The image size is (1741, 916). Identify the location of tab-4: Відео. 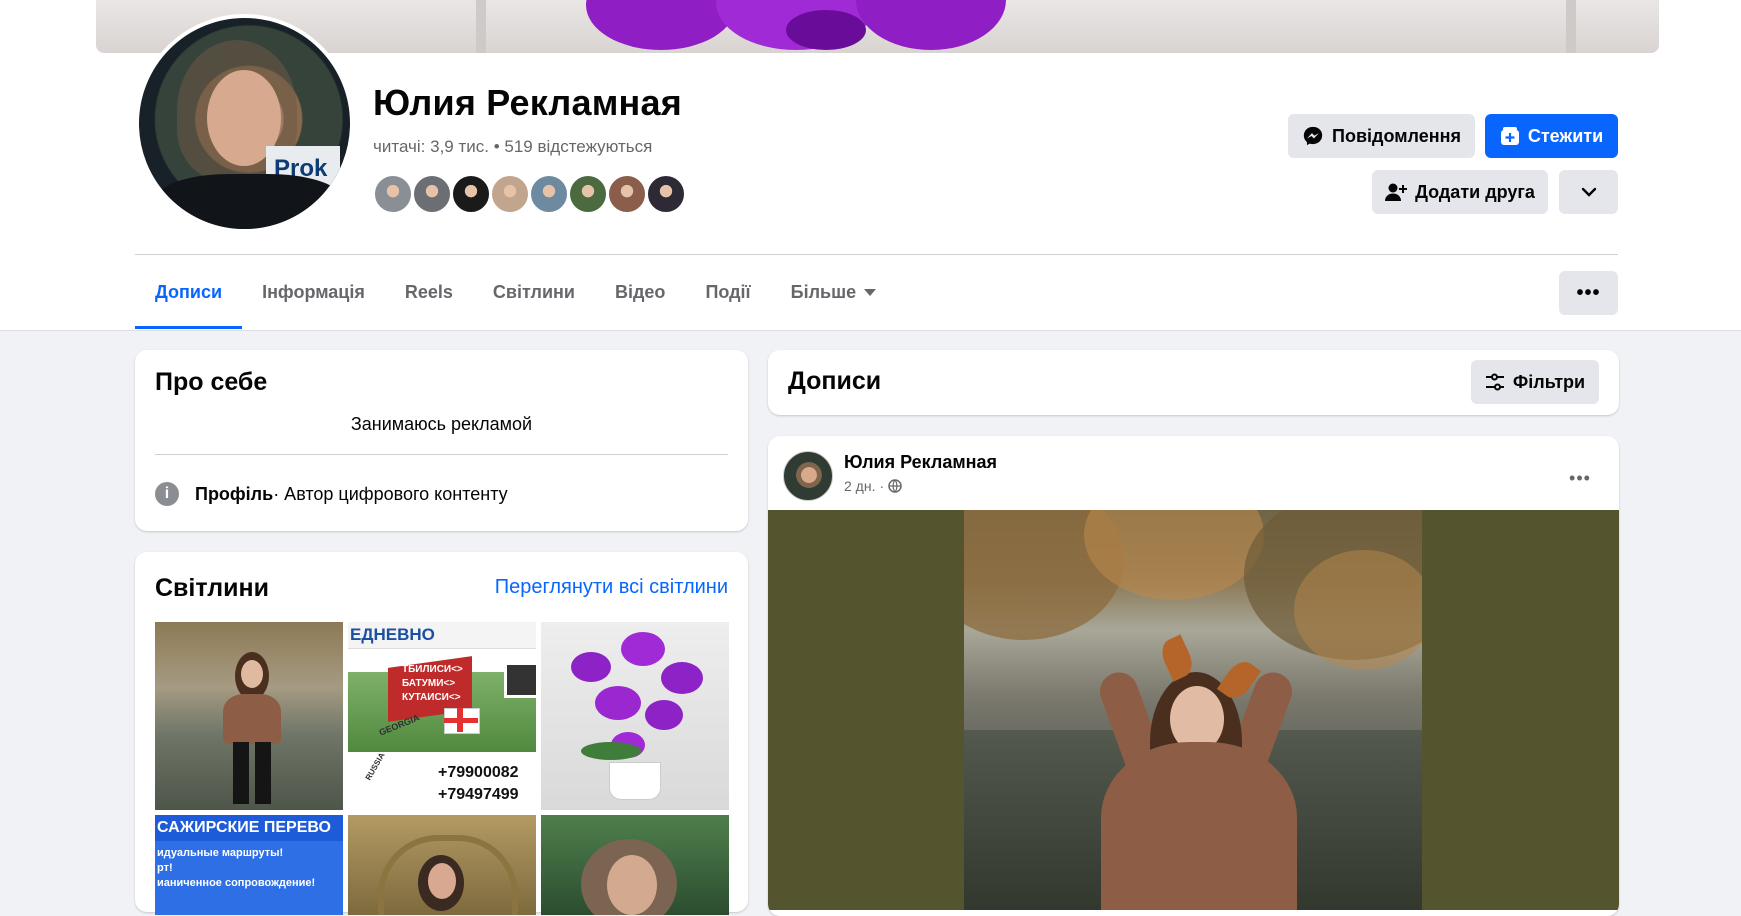
(640, 292).